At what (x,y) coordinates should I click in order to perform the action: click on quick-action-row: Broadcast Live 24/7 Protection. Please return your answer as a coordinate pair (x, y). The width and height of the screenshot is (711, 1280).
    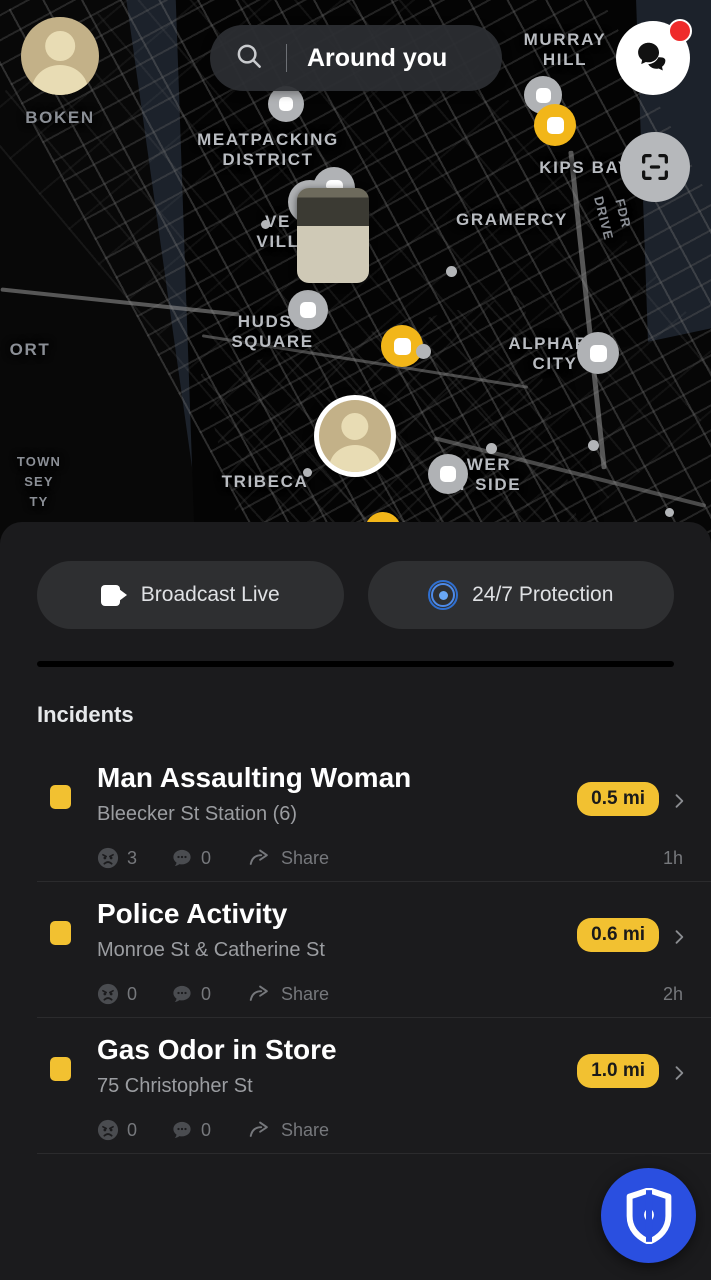
    Looking at the image, I should click on (355, 575).